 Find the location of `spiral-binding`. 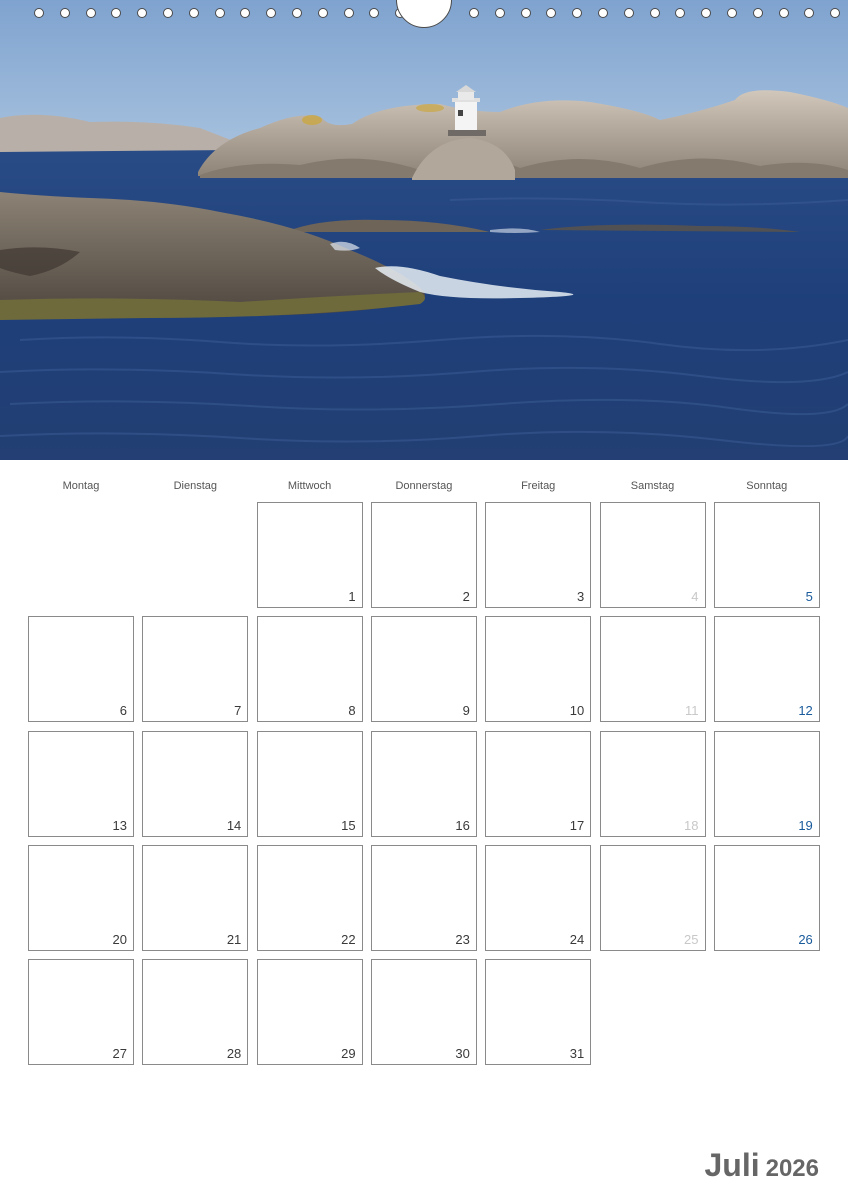

spiral-binding is located at coordinates (424, 15).